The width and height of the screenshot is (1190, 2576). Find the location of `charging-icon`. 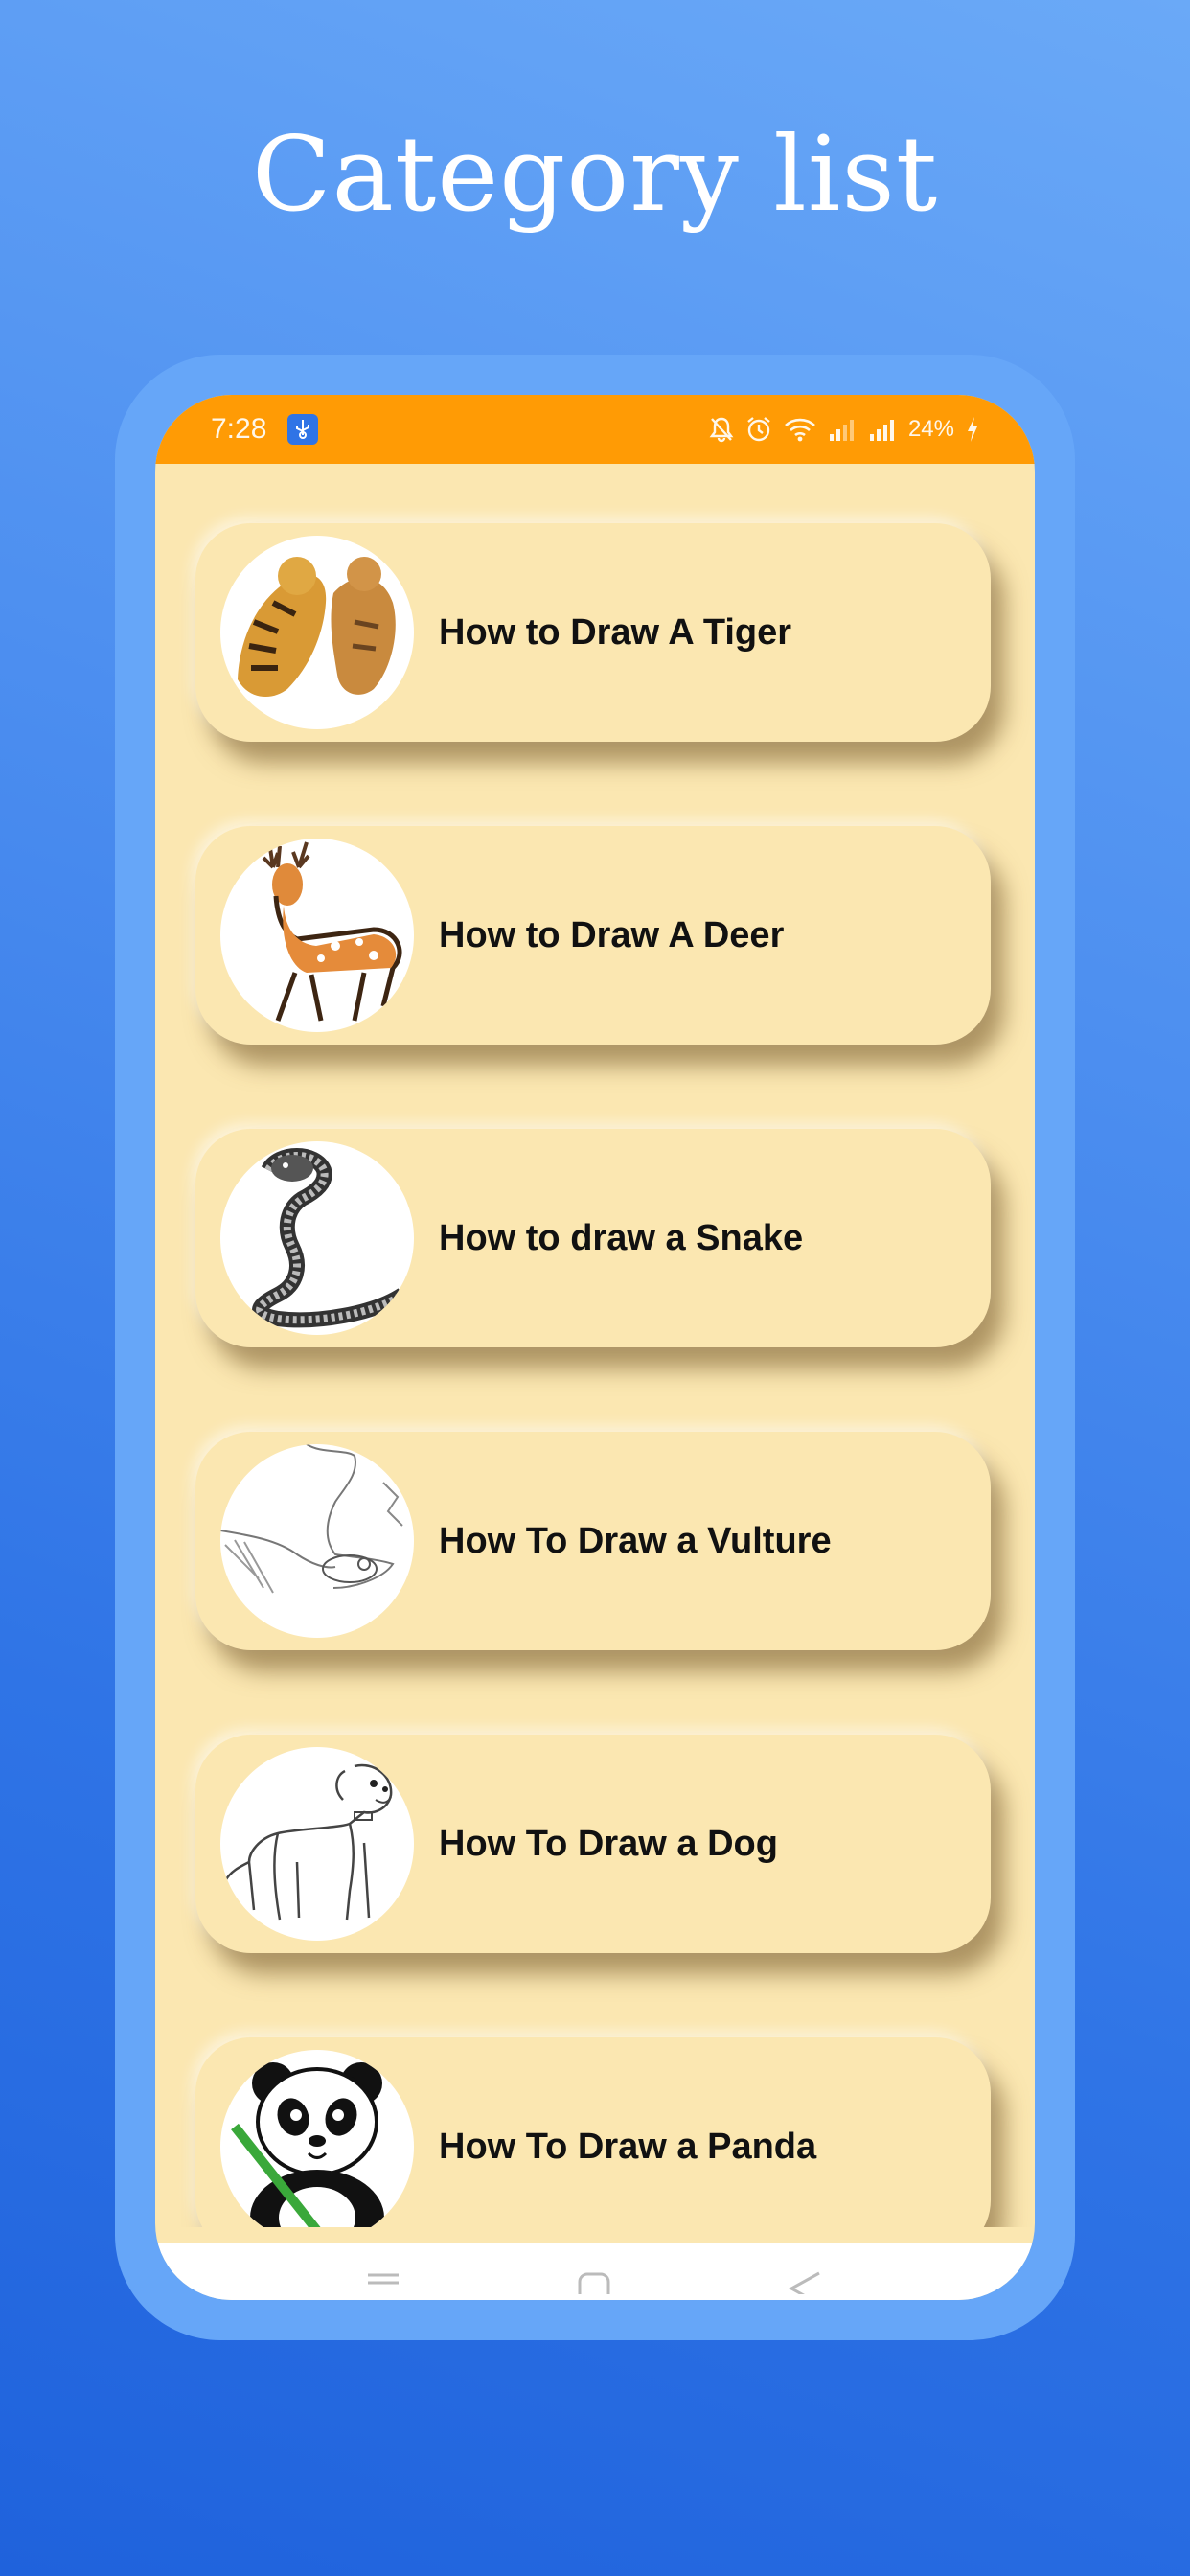

charging-icon is located at coordinates (973, 429).